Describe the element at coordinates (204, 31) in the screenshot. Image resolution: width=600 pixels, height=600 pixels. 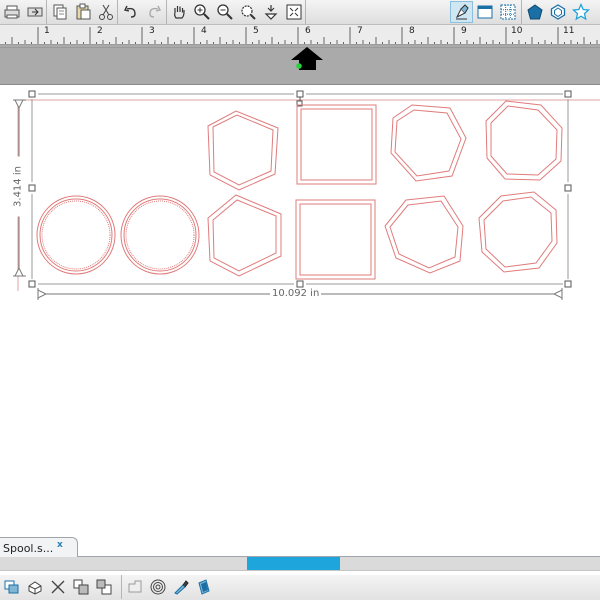
I see `ruler-number: 4` at that location.